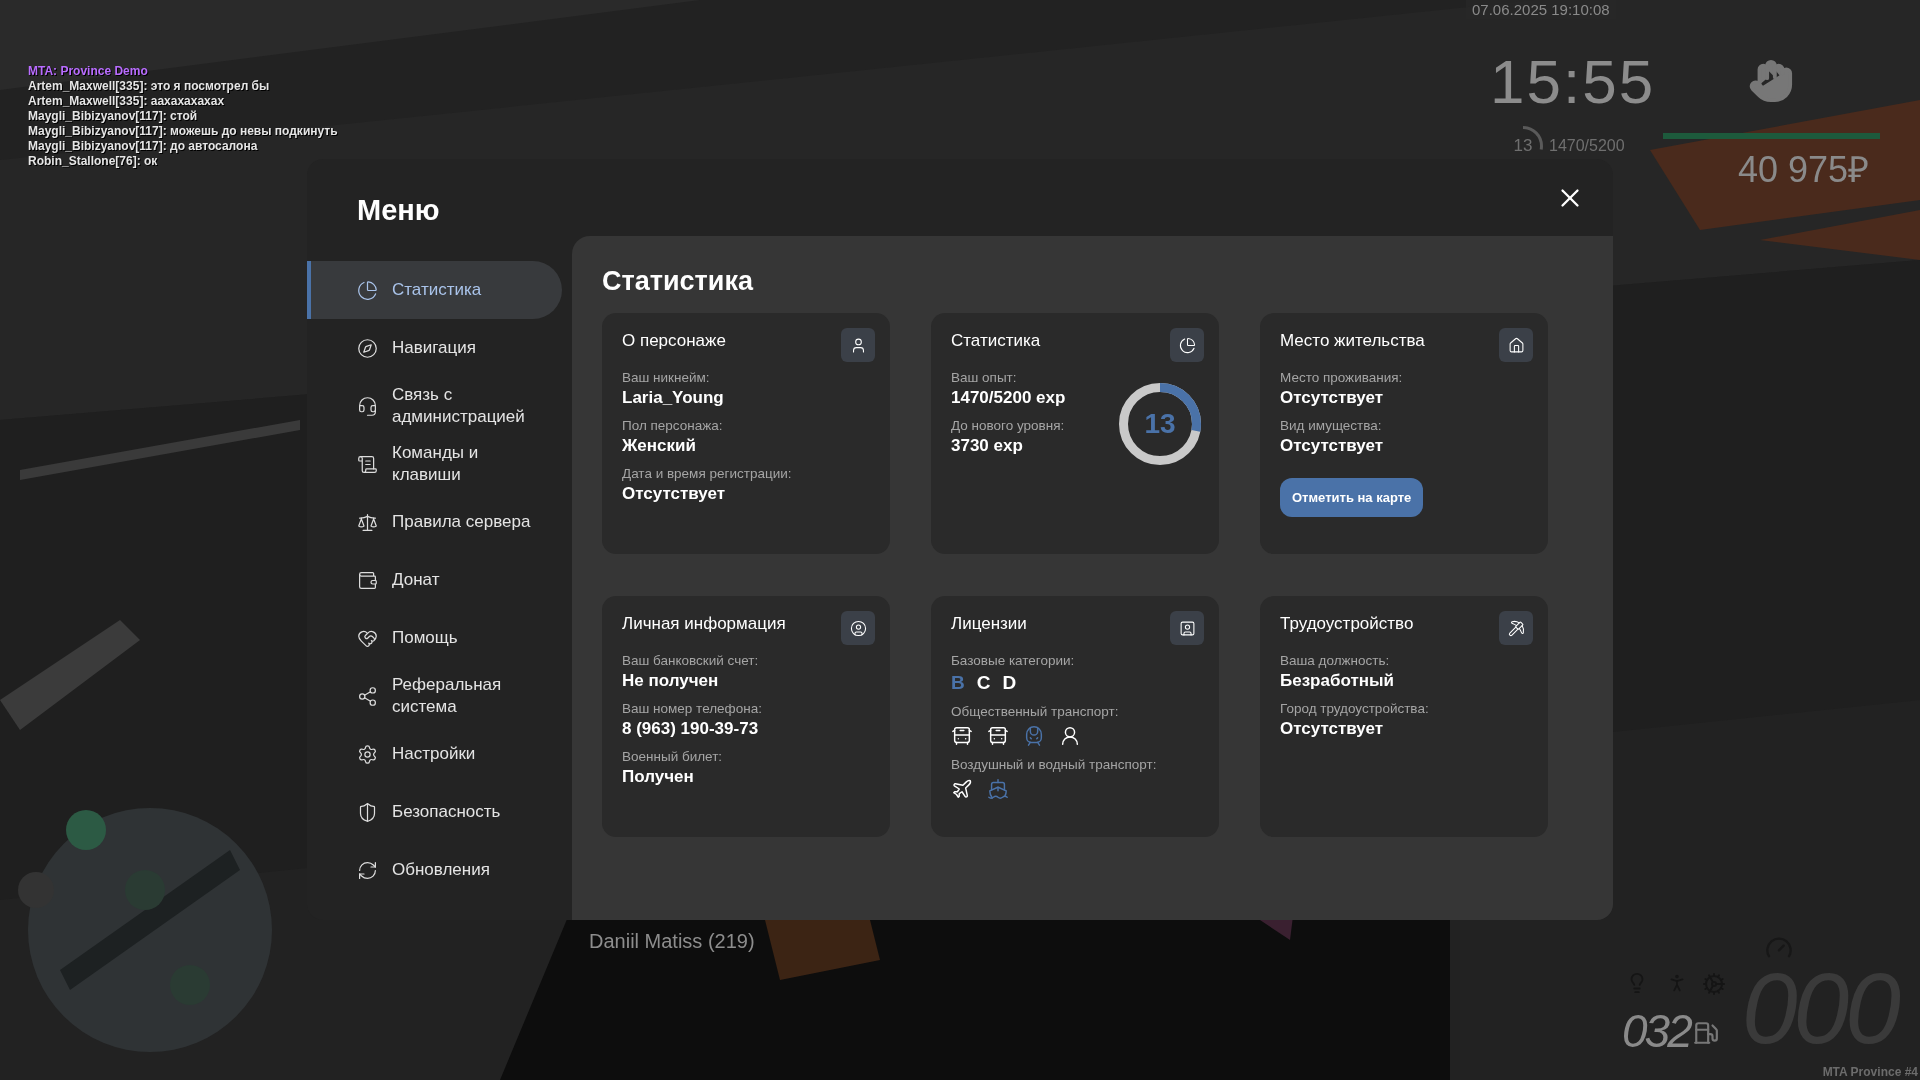  I want to click on sidebar-item: Навигация, so click(434, 348).